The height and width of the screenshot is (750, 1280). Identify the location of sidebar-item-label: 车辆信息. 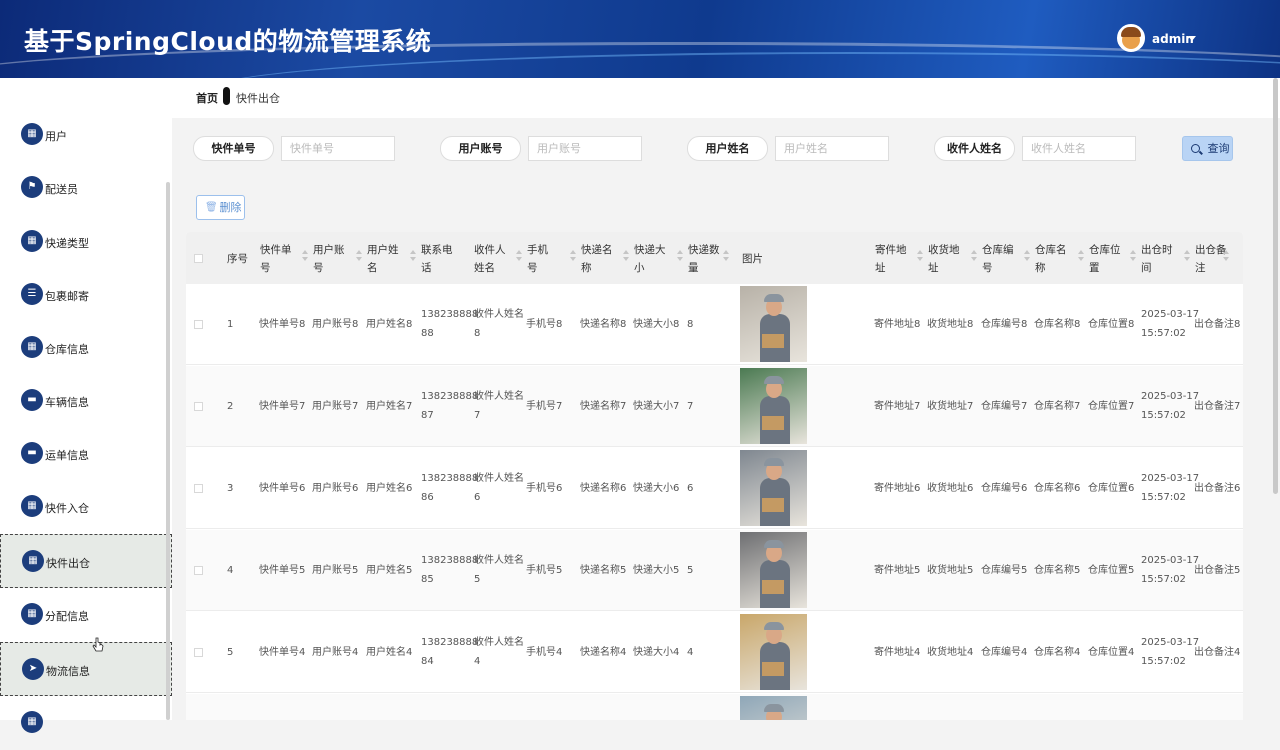
(67, 402).